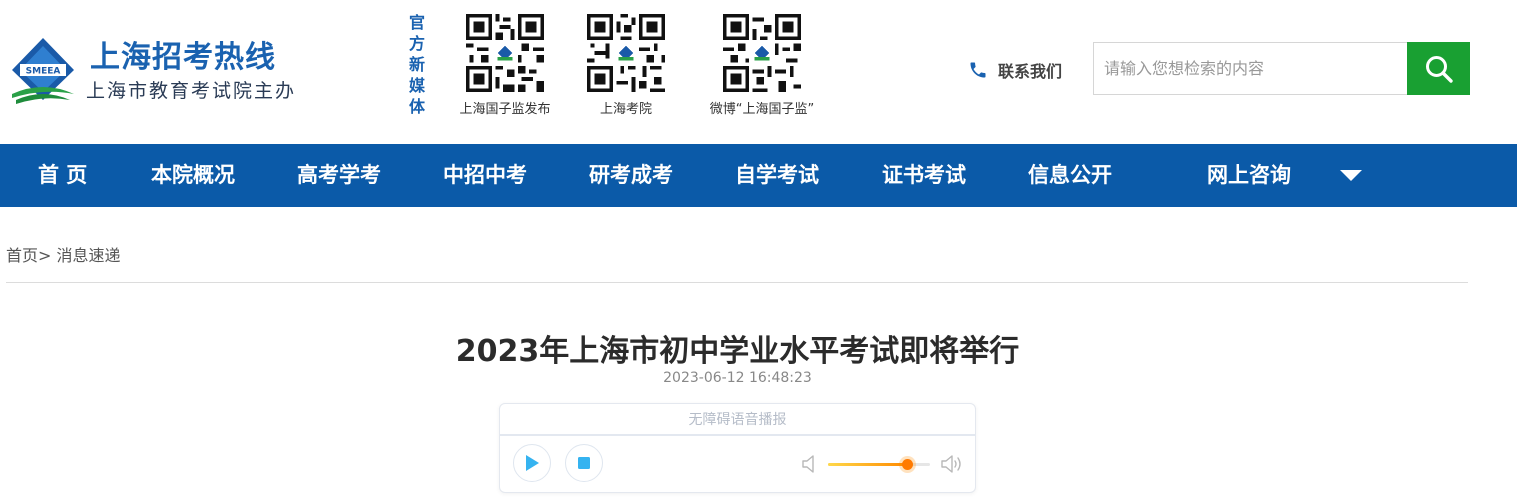  I want to click on player-title: 无障碍语音播报, so click(737, 420).